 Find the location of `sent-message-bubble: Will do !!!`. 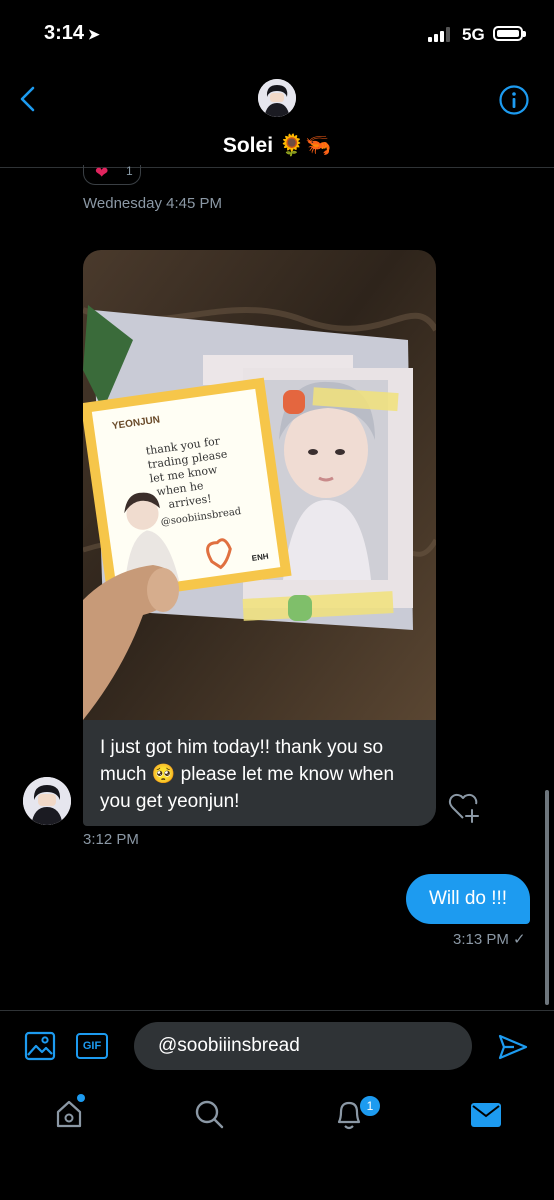

sent-message-bubble: Will do !!! is located at coordinates (468, 899).